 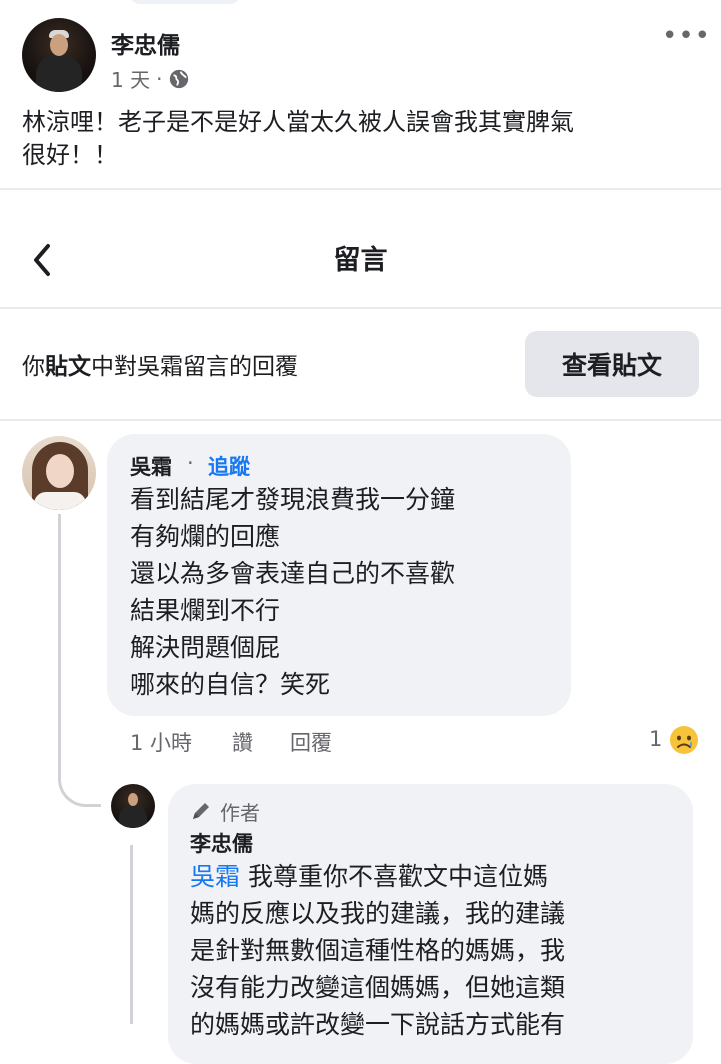 I want to click on reply-button: 回覆, so click(x=311, y=742).